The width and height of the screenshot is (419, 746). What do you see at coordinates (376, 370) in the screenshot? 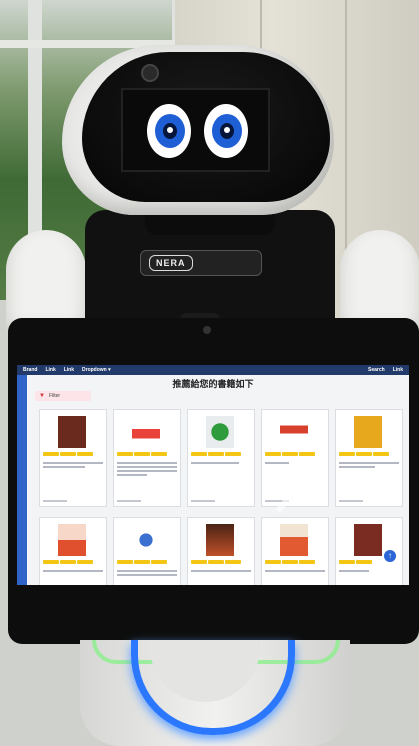
I see `nav-search: Search` at bounding box center [376, 370].